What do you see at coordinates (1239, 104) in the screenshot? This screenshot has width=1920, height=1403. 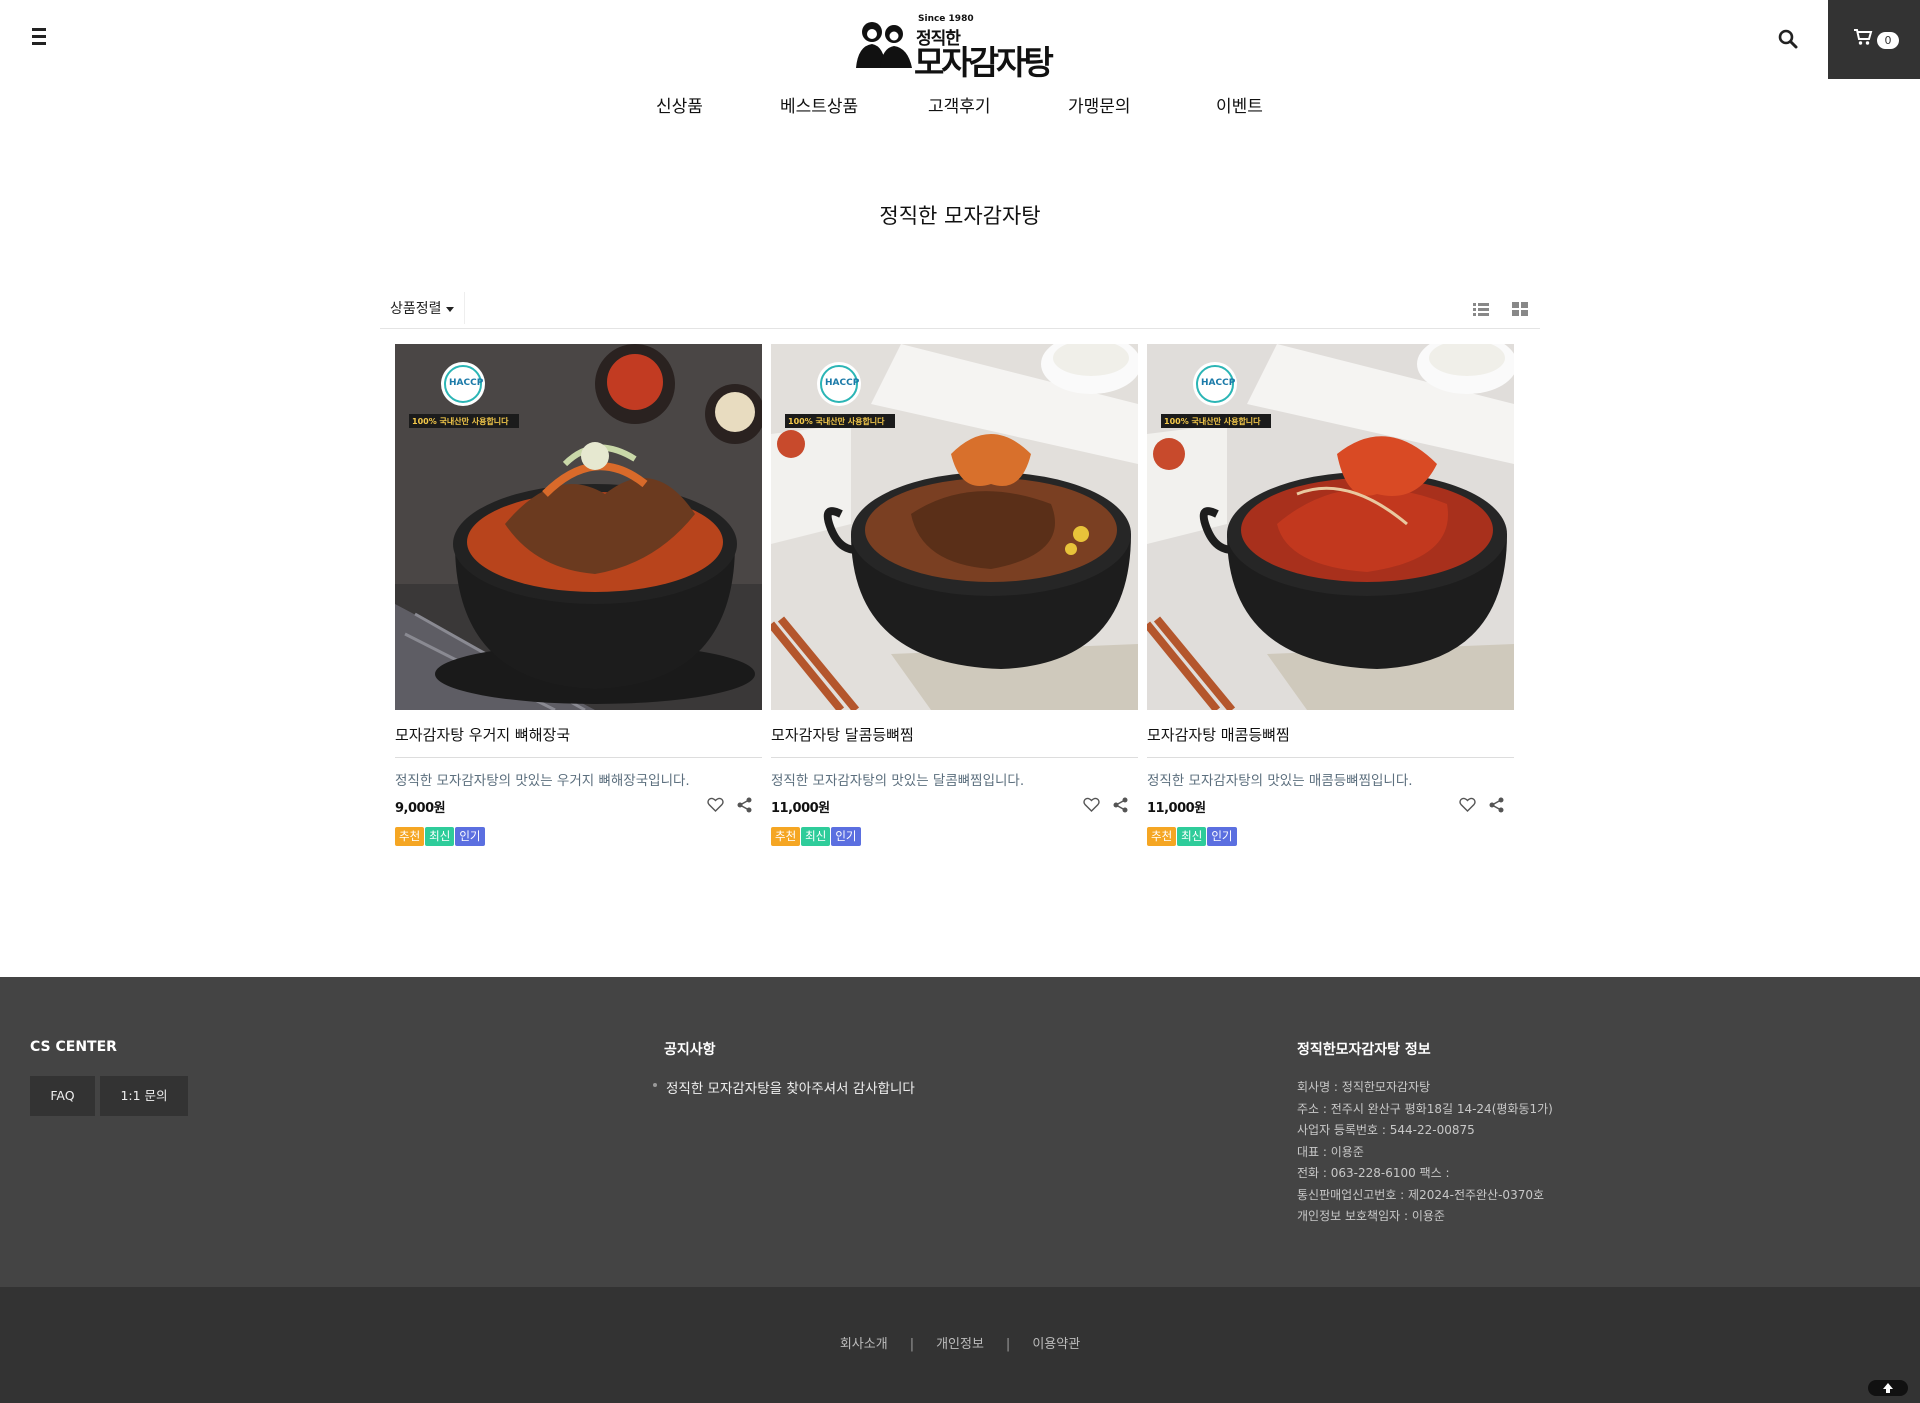 I see `nav-events: 이벤트` at bounding box center [1239, 104].